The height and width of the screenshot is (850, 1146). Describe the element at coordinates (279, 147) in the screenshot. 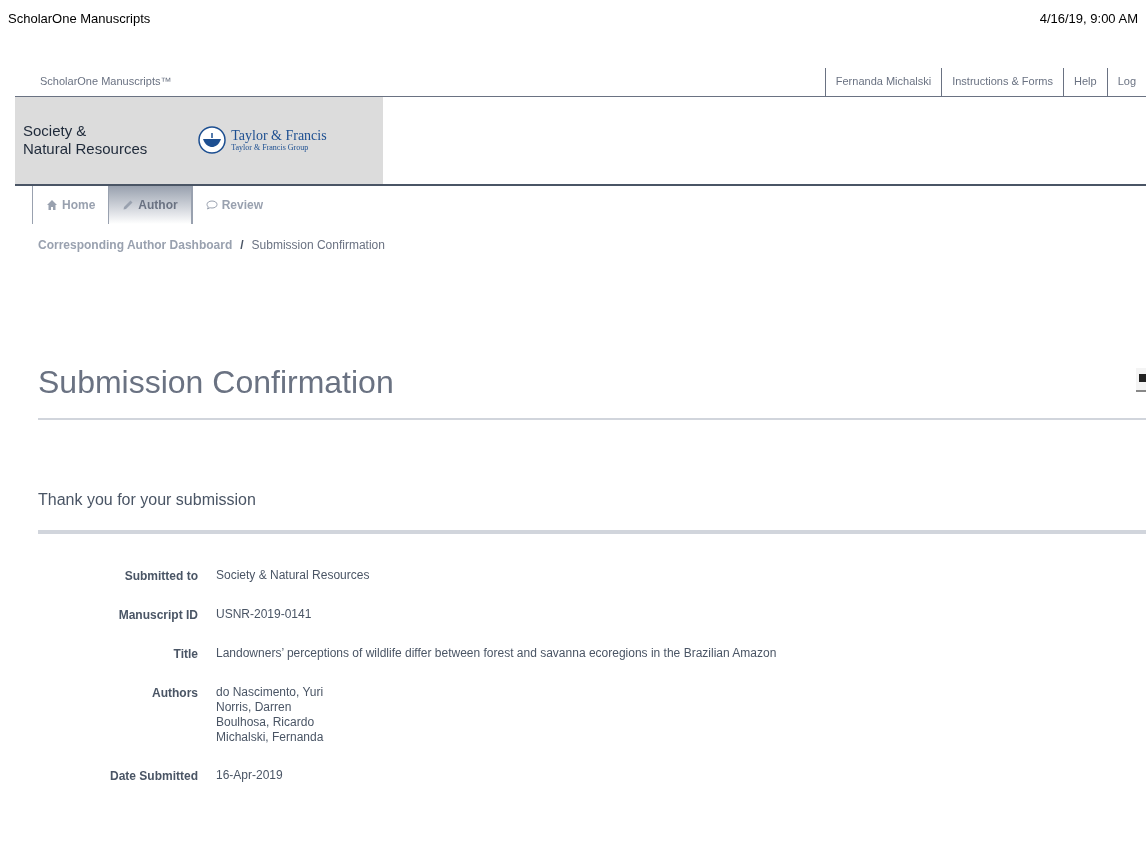

I see `publisher-group: Taylor & Francis Group` at that location.